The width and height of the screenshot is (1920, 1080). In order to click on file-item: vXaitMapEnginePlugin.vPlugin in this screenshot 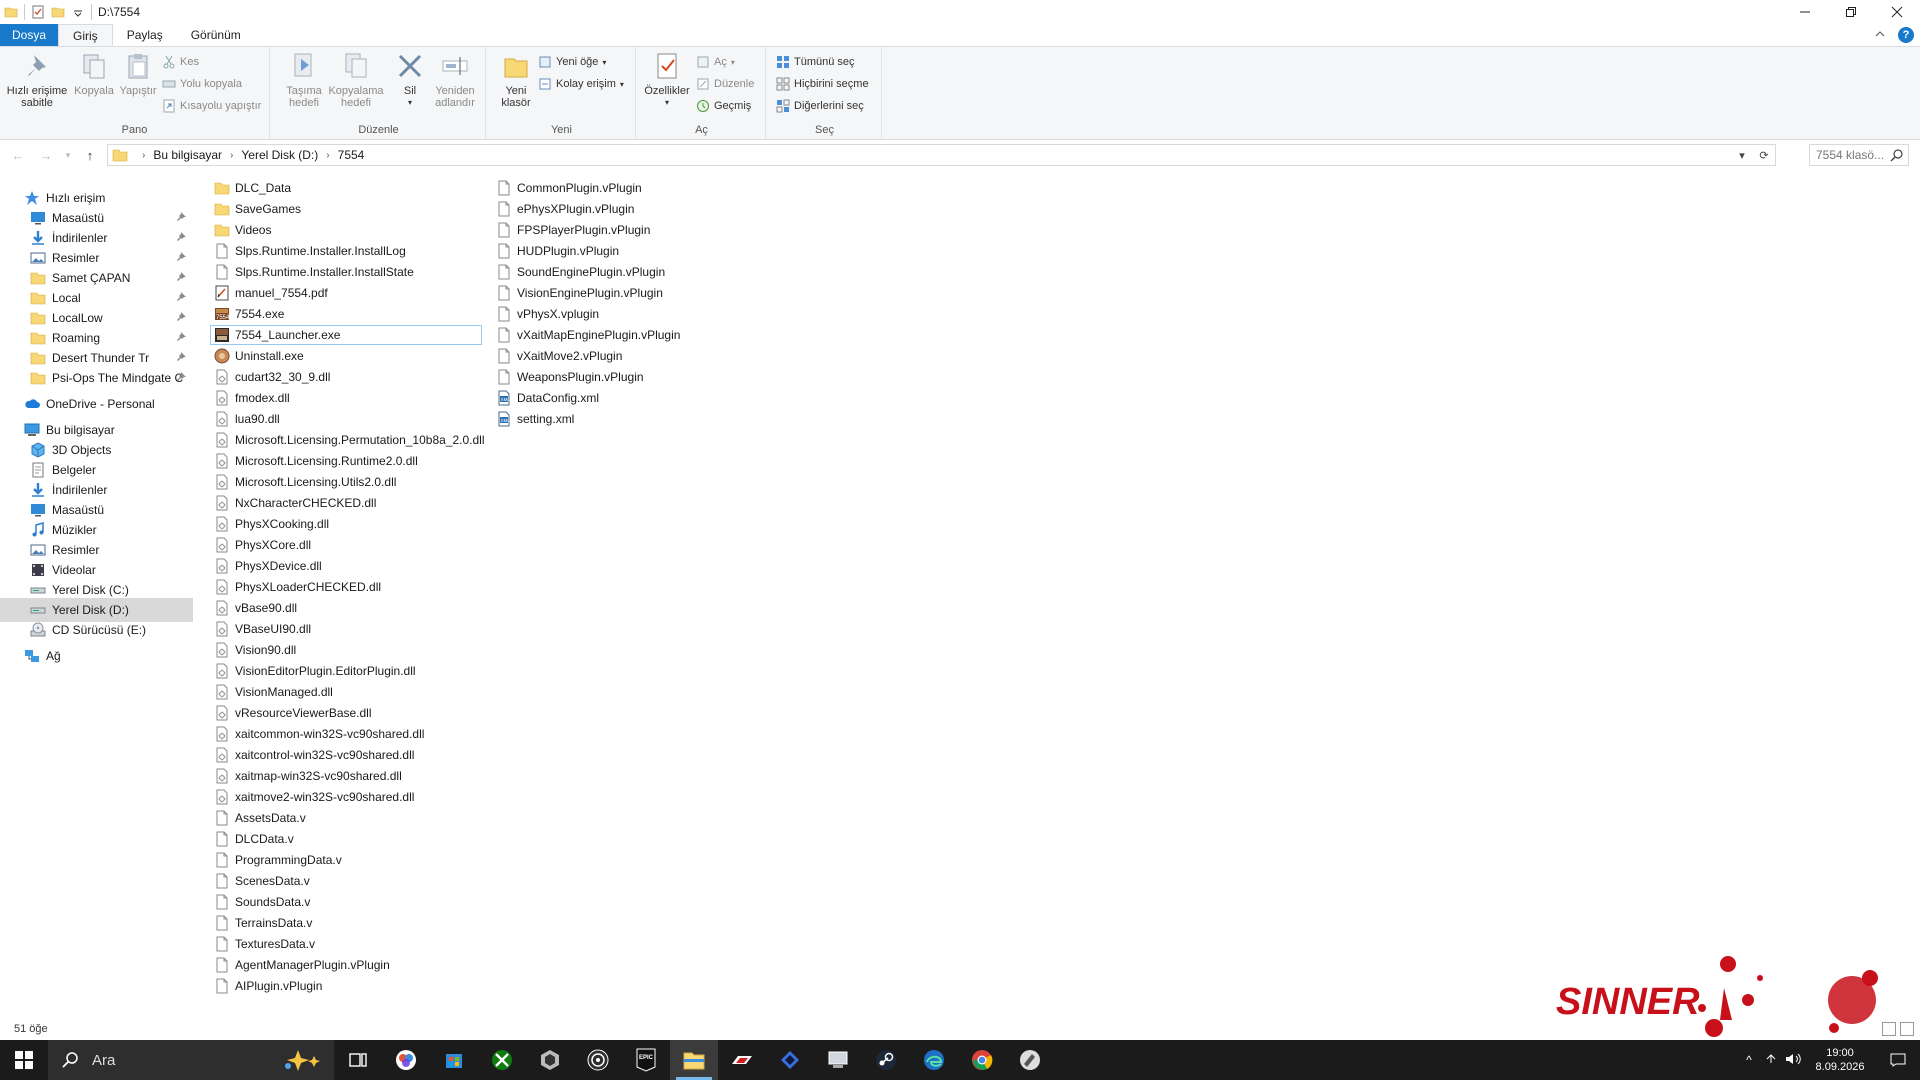, I will do `click(586, 335)`.